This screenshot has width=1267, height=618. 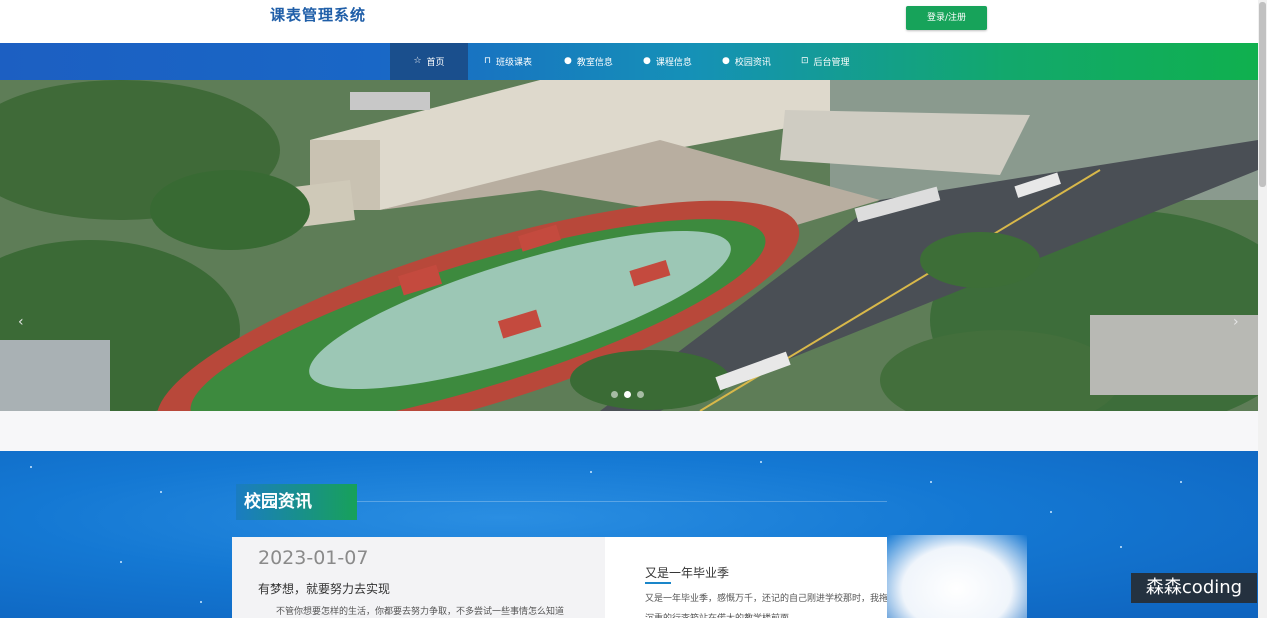 I want to click on news-date: 2023-01-07, so click(x=313, y=558).